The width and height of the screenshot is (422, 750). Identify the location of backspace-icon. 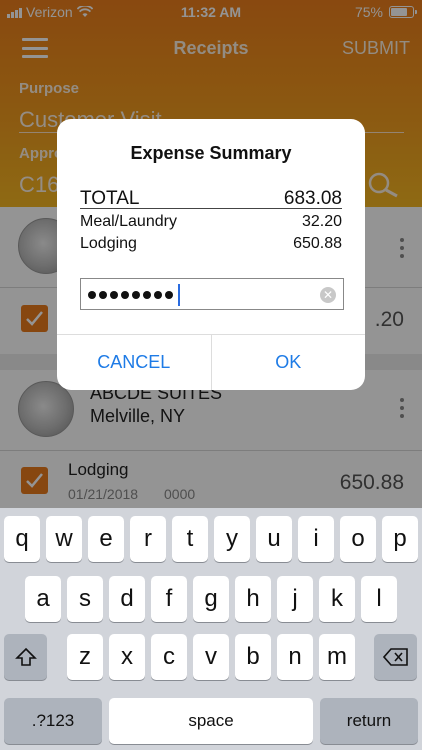
(395, 657).